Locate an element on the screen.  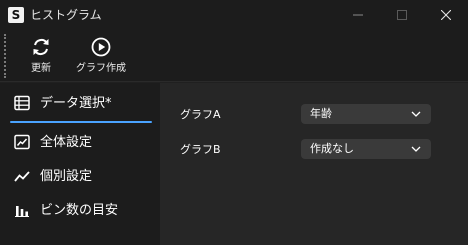
maximize-icon is located at coordinates (402, 15).